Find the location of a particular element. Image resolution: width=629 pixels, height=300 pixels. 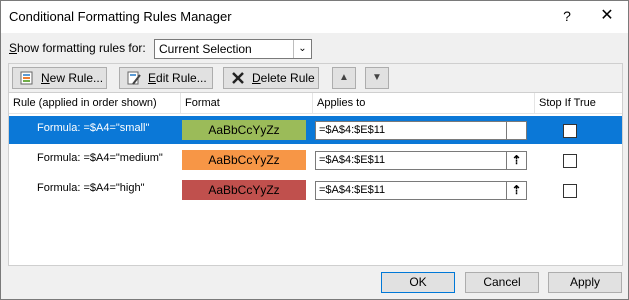

edit-rule-icon is located at coordinates (134, 78).